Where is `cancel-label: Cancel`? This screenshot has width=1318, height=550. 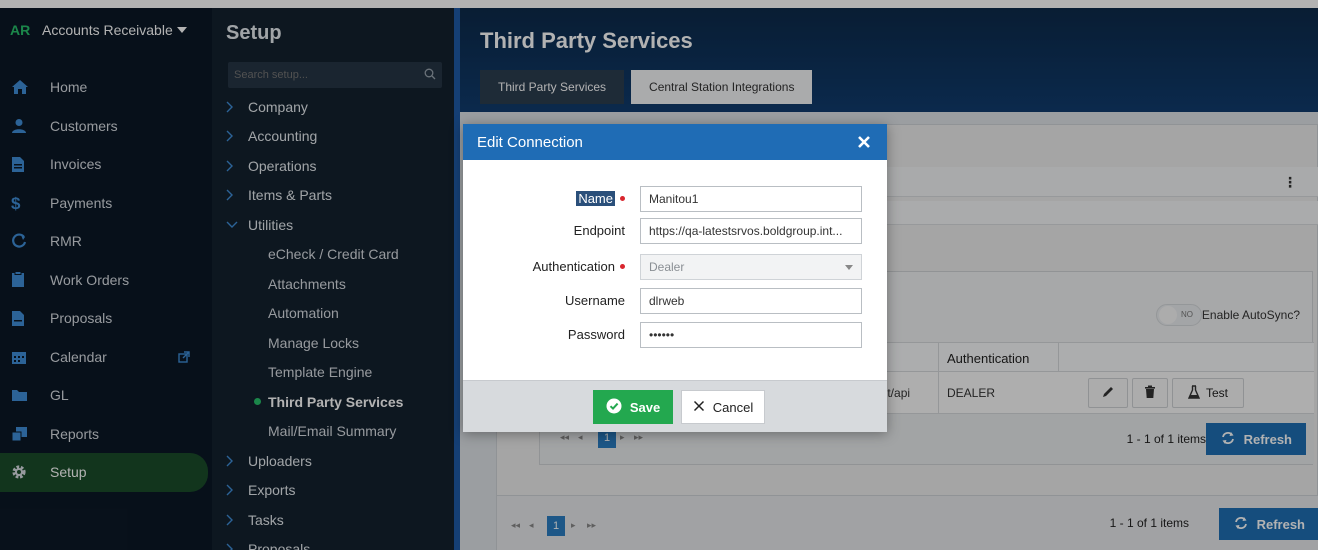
cancel-label: Cancel is located at coordinates (733, 407).